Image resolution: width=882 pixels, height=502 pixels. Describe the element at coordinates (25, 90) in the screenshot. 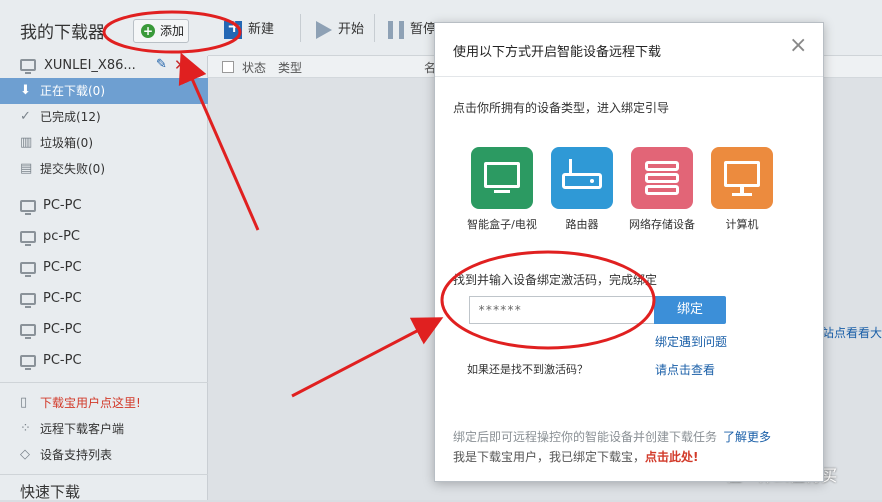

I see `download-arrow-icon: ⬇` at that location.